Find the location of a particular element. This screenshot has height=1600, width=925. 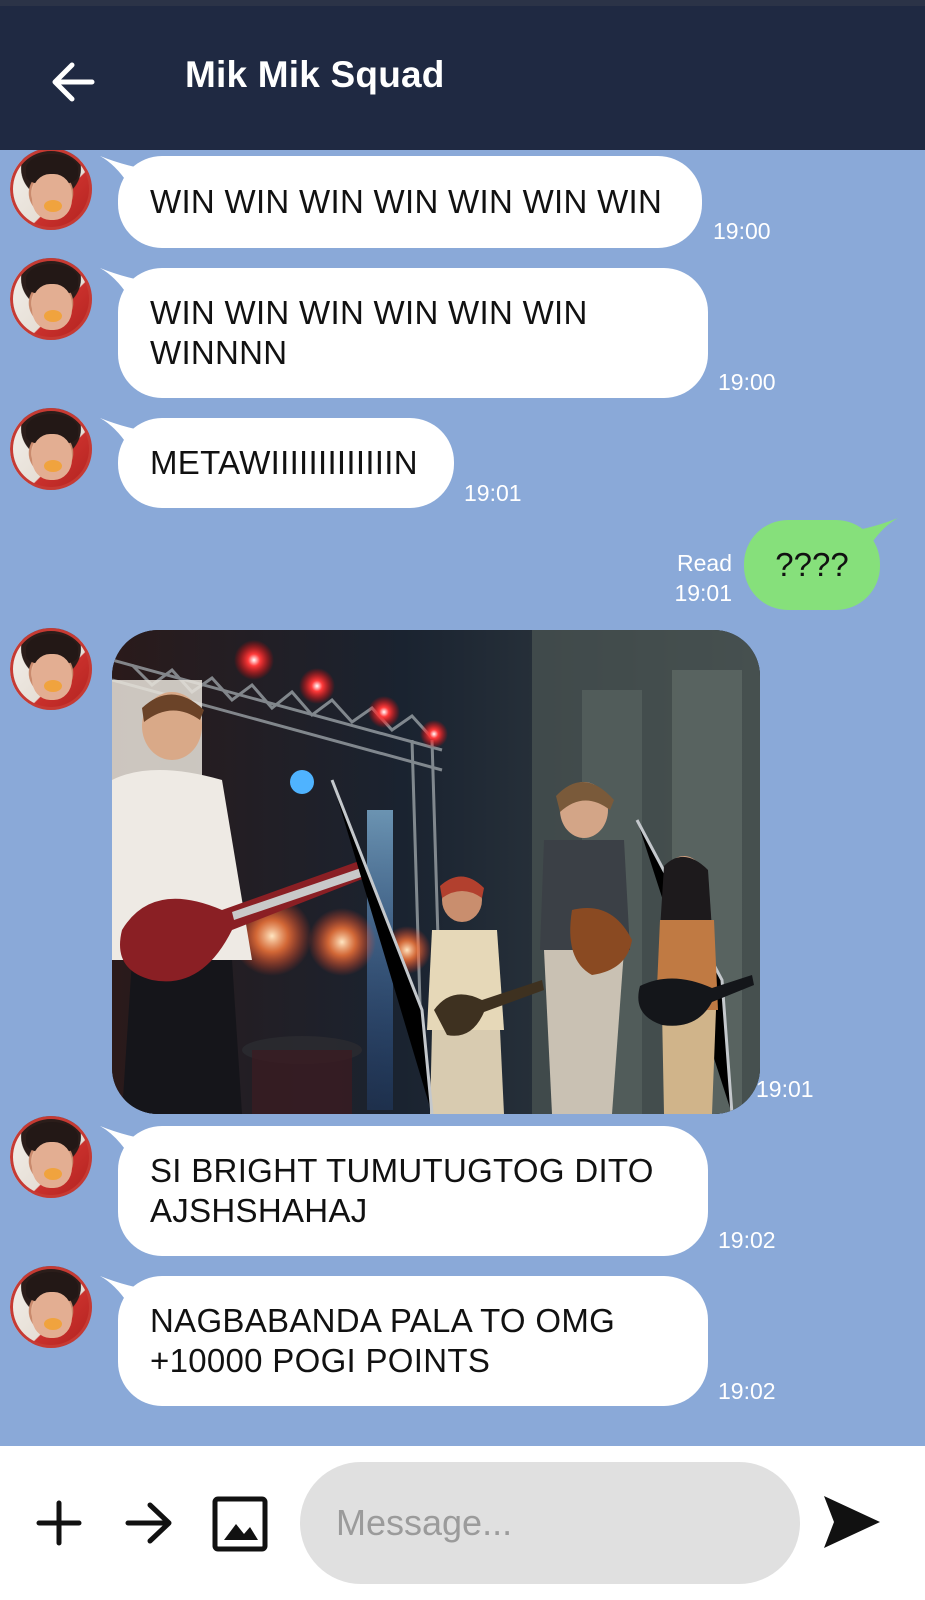

message-bubble: WIN WIN WIN WIN WIN WIN WIN is located at coordinates (410, 202).